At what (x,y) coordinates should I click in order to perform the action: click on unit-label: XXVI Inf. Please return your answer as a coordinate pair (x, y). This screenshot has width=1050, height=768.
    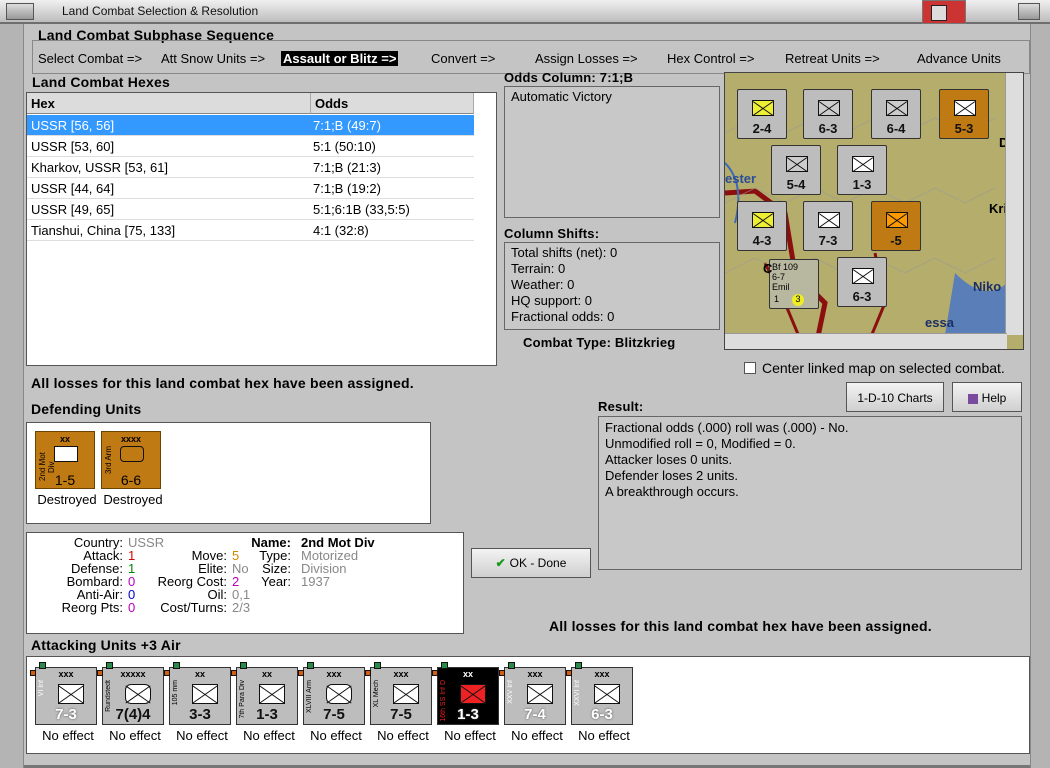
    Looking at the image, I should click on (577, 693).